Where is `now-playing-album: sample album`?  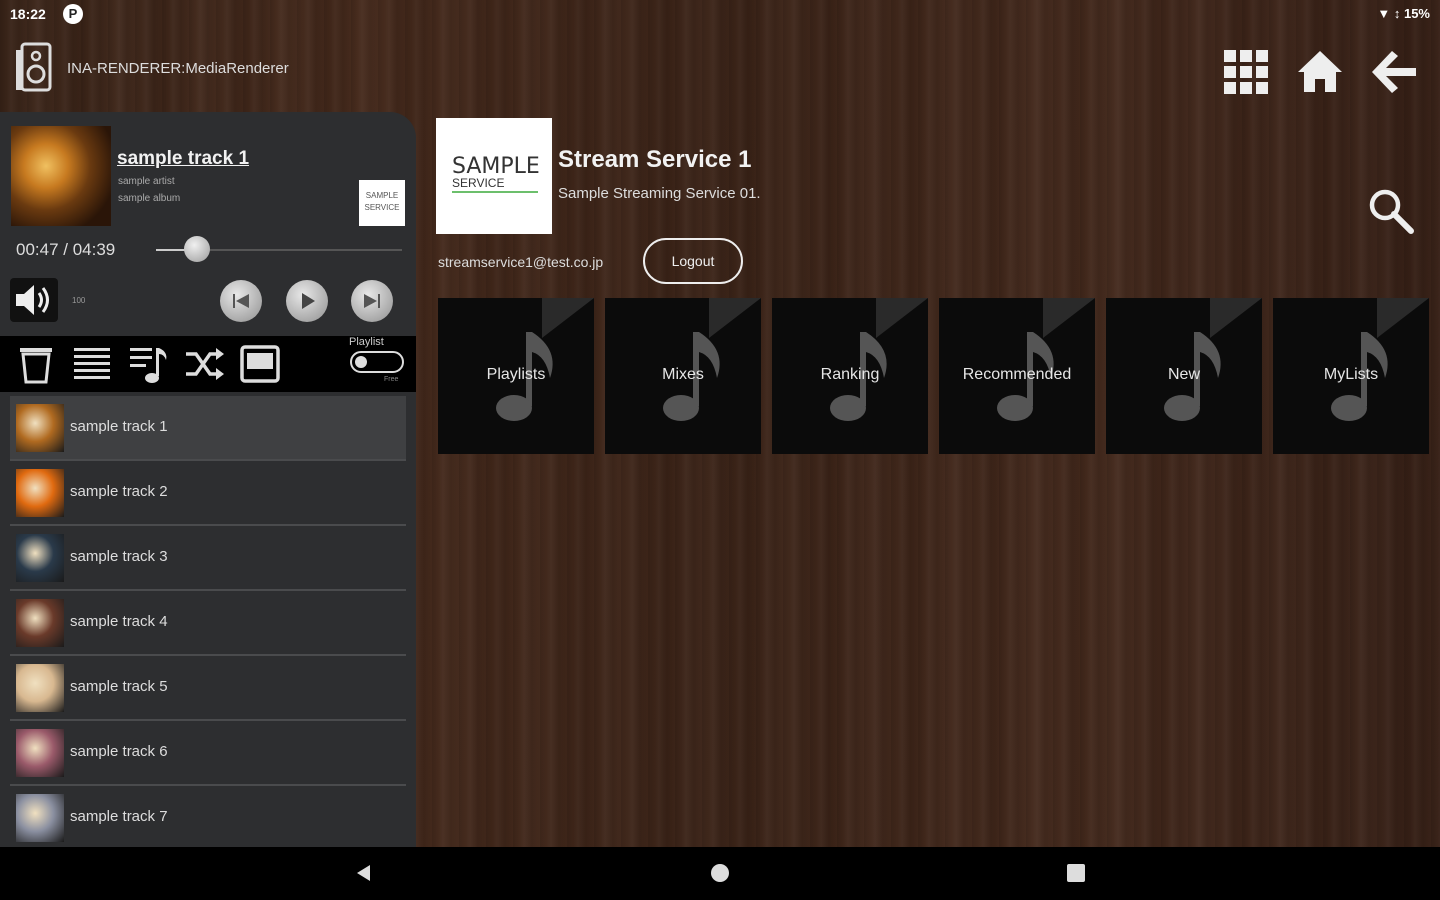 now-playing-album: sample album is located at coordinates (149, 198).